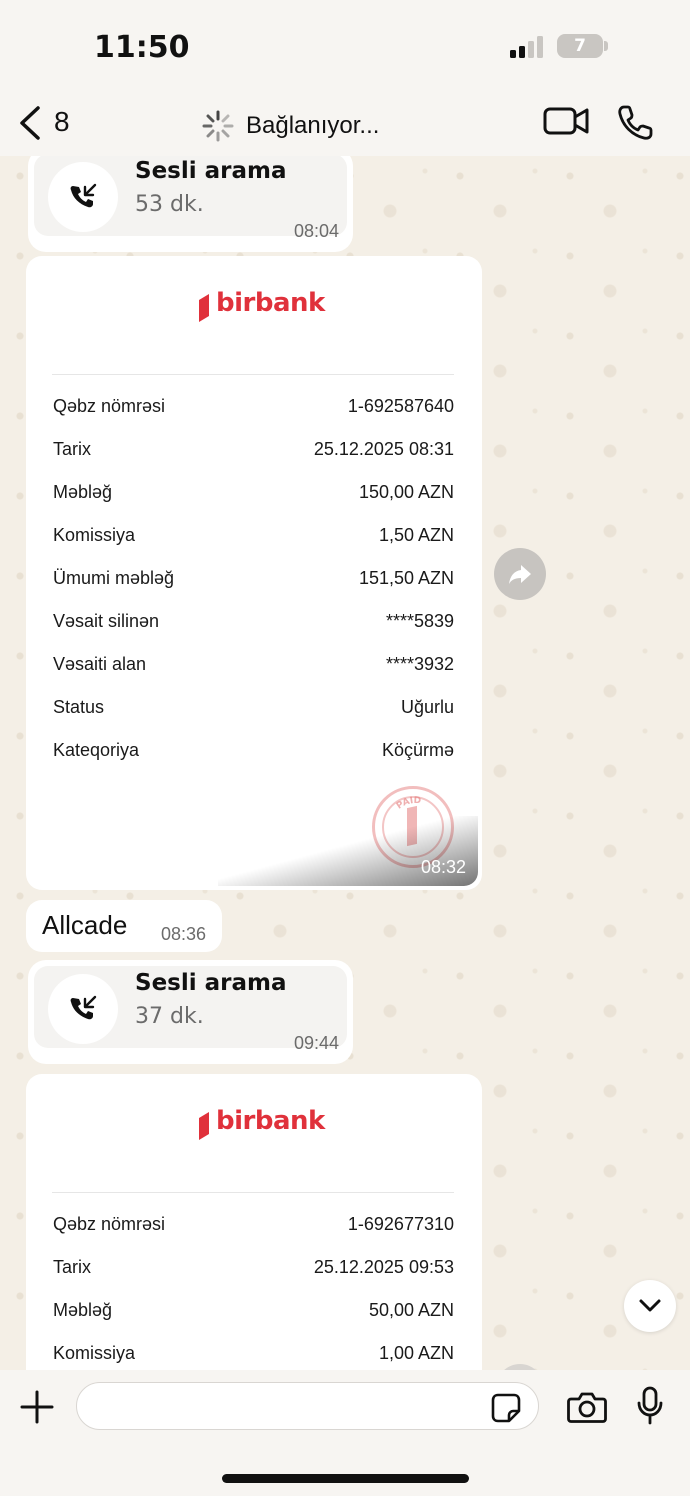 The image size is (690, 1496). I want to click on receipt-label: Kateqoriya, so click(96, 750).